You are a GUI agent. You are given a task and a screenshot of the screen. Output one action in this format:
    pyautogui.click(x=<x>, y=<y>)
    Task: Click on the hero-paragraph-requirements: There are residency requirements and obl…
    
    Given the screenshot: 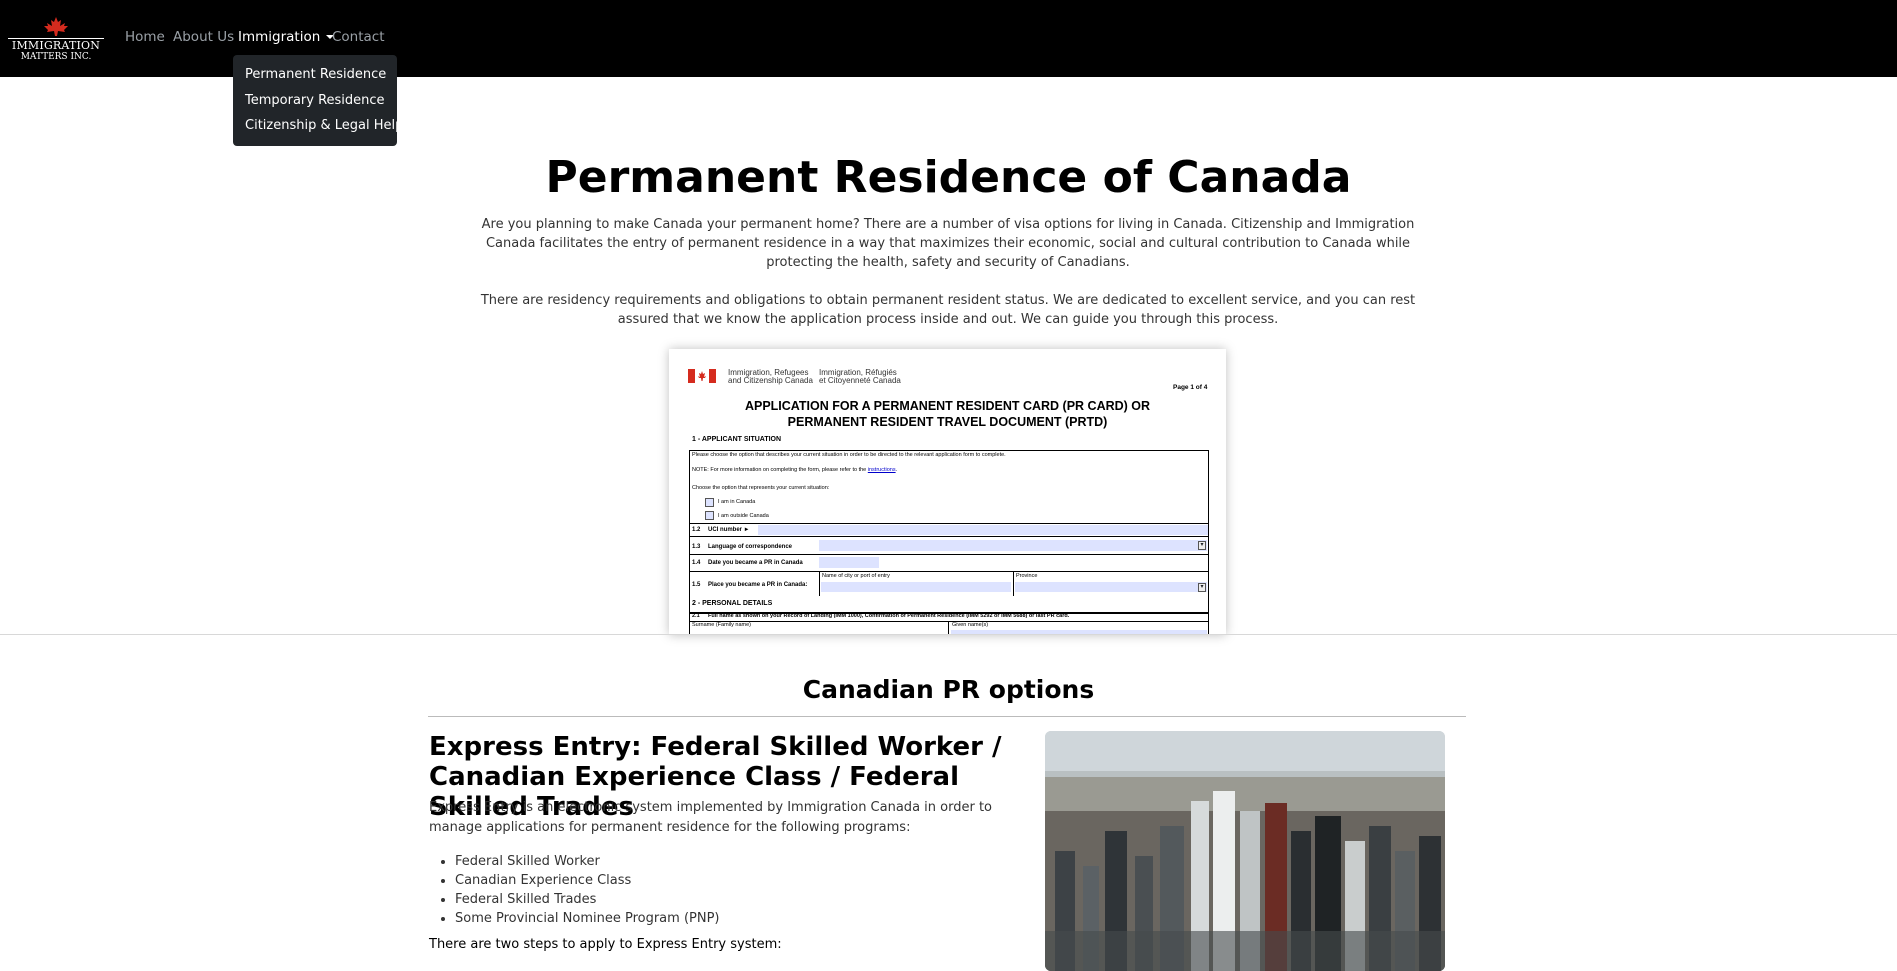 What is the action you would take?
    pyautogui.click(x=948, y=310)
    